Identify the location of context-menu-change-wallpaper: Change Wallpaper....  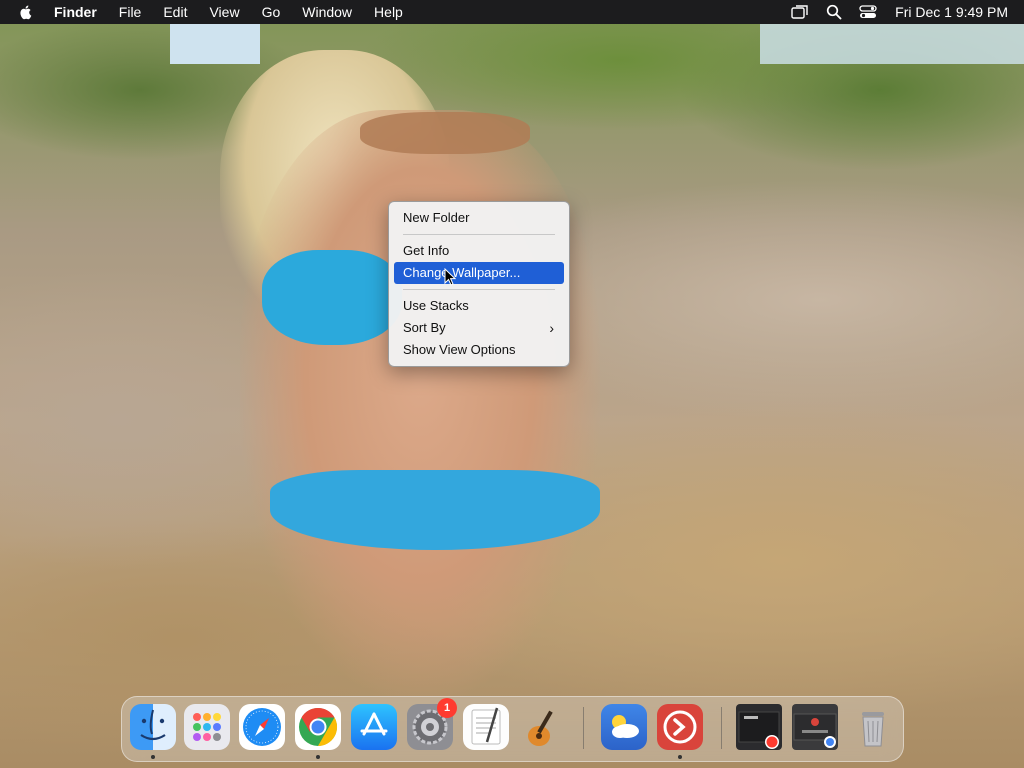
(479, 273).